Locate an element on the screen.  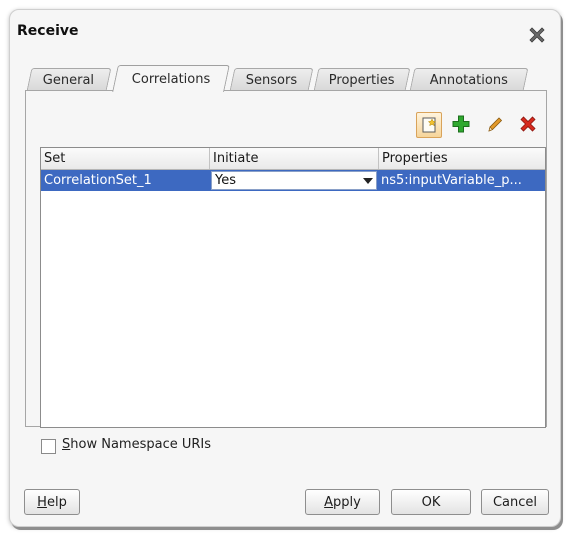
close-button is located at coordinates (537, 35).